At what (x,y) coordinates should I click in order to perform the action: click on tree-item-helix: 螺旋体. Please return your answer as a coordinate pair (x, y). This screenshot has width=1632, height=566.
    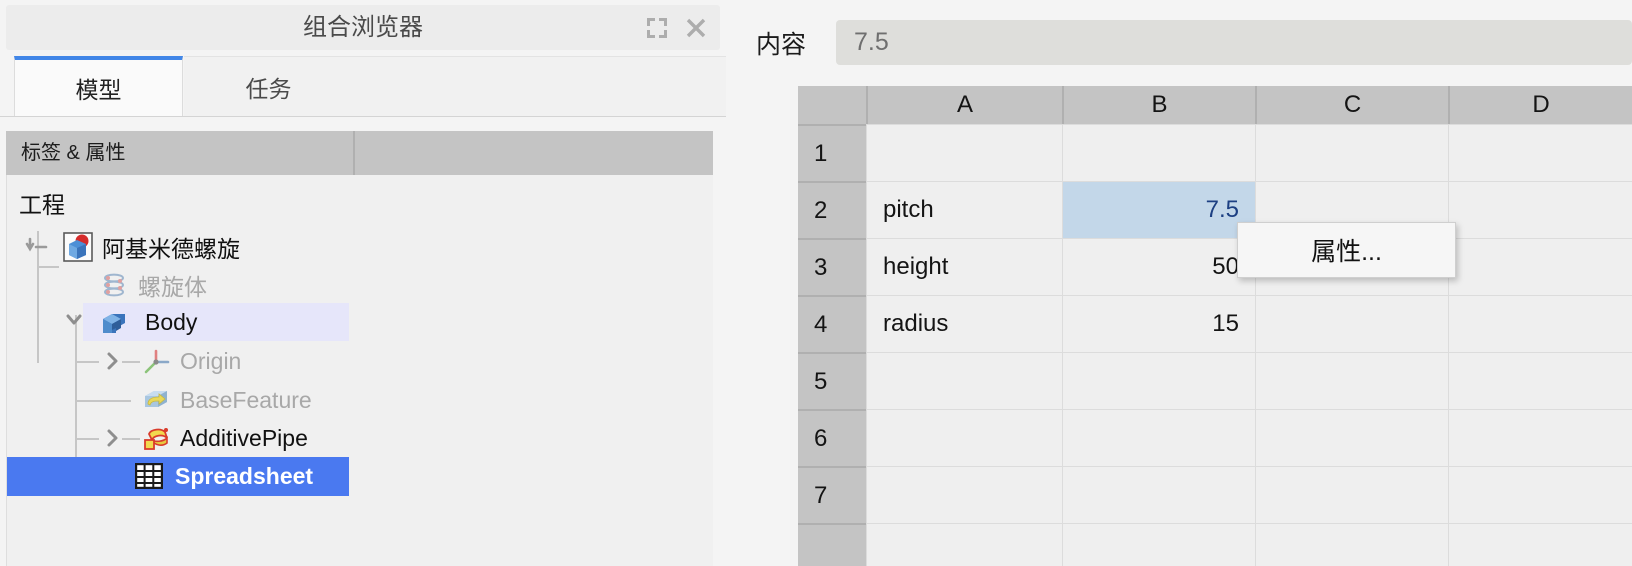
    Looking at the image, I should click on (360, 284).